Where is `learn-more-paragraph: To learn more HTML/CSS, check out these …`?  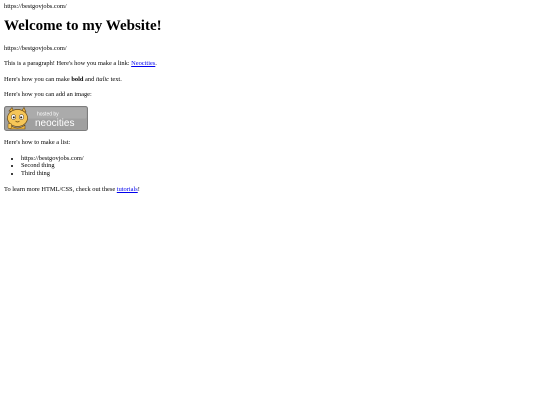
learn-more-paragraph: To learn more HTML/CSS, check out these … is located at coordinates (270, 189).